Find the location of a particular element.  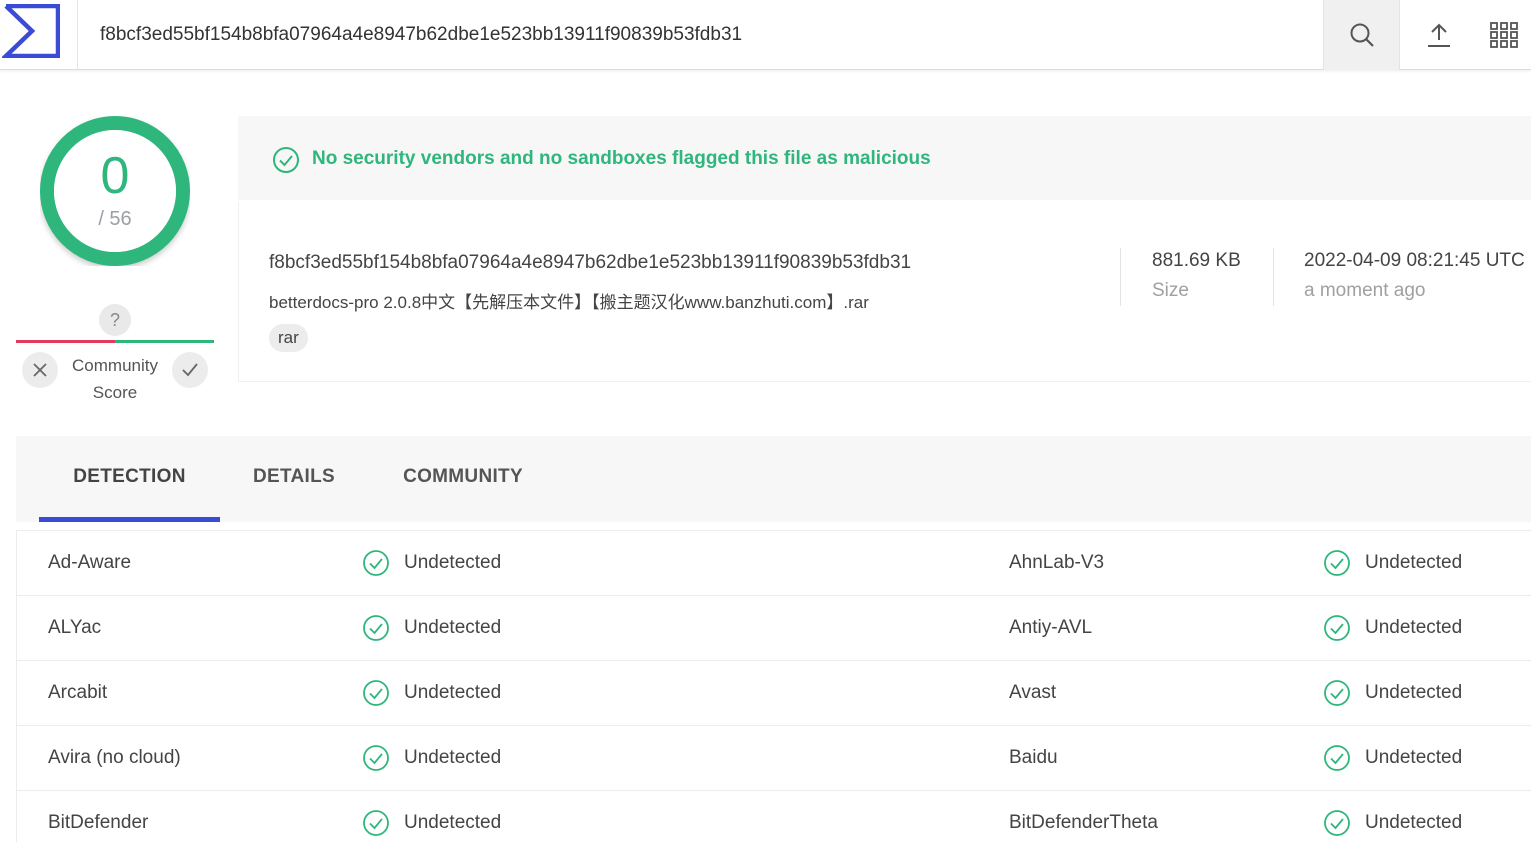

table-row: Ad-Aware Undetected AhnLab-V3 Undetected is located at coordinates (774, 563).